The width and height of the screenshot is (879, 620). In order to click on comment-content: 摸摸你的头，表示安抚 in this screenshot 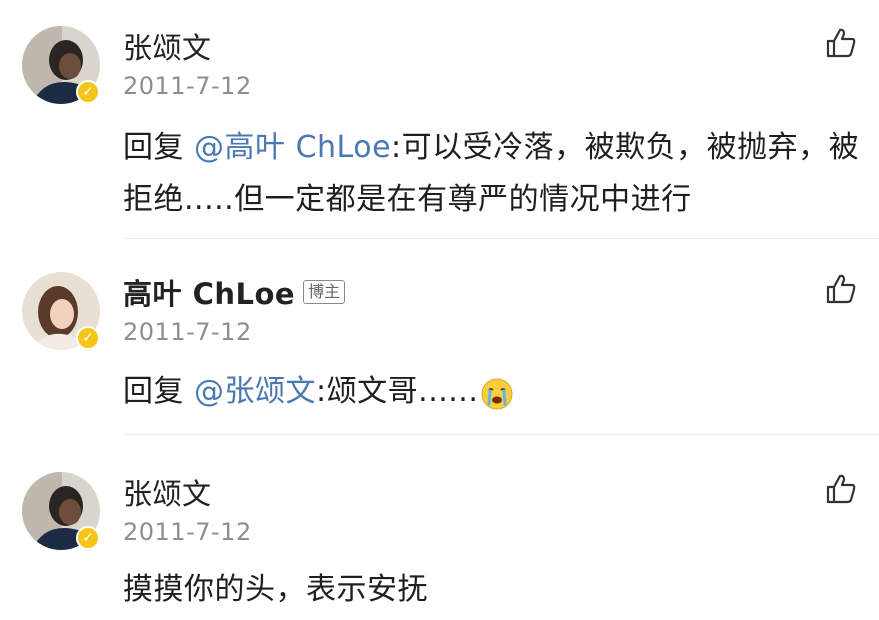, I will do `click(275, 589)`.